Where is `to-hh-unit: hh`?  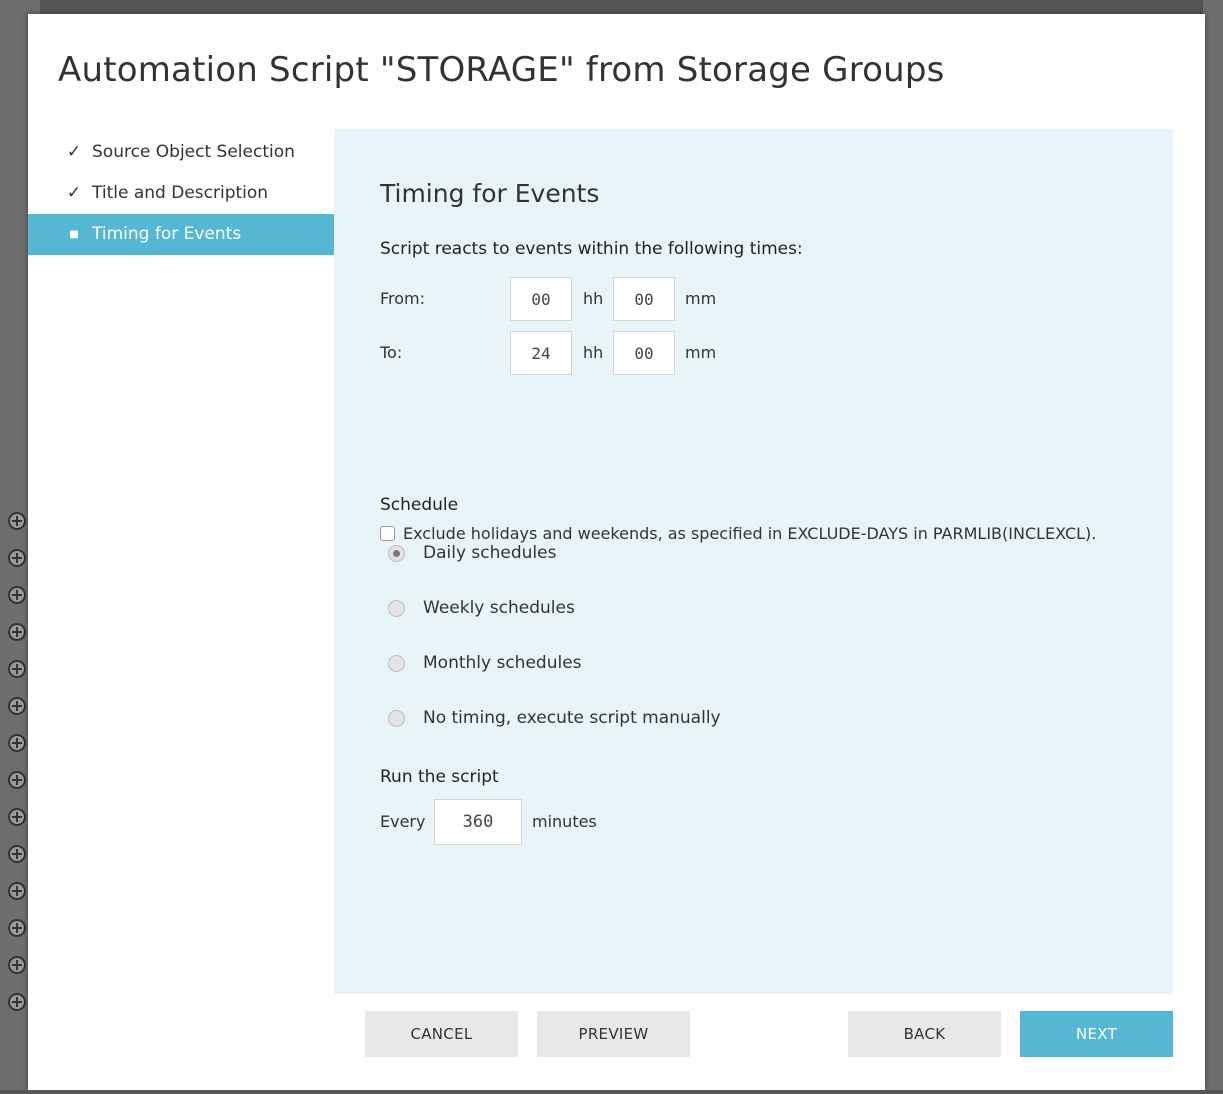 to-hh-unit: hh is located at coordinates (593, 352).